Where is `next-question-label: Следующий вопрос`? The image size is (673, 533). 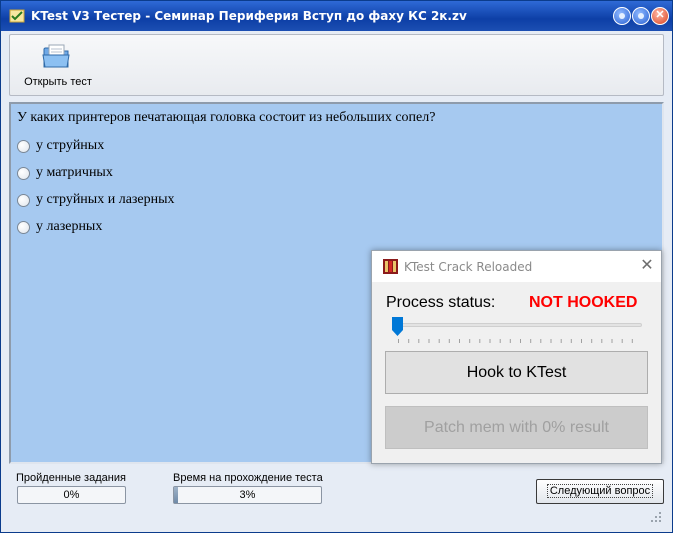
next-question-label: Следующий вопрос is located at coordinates (600, 491).